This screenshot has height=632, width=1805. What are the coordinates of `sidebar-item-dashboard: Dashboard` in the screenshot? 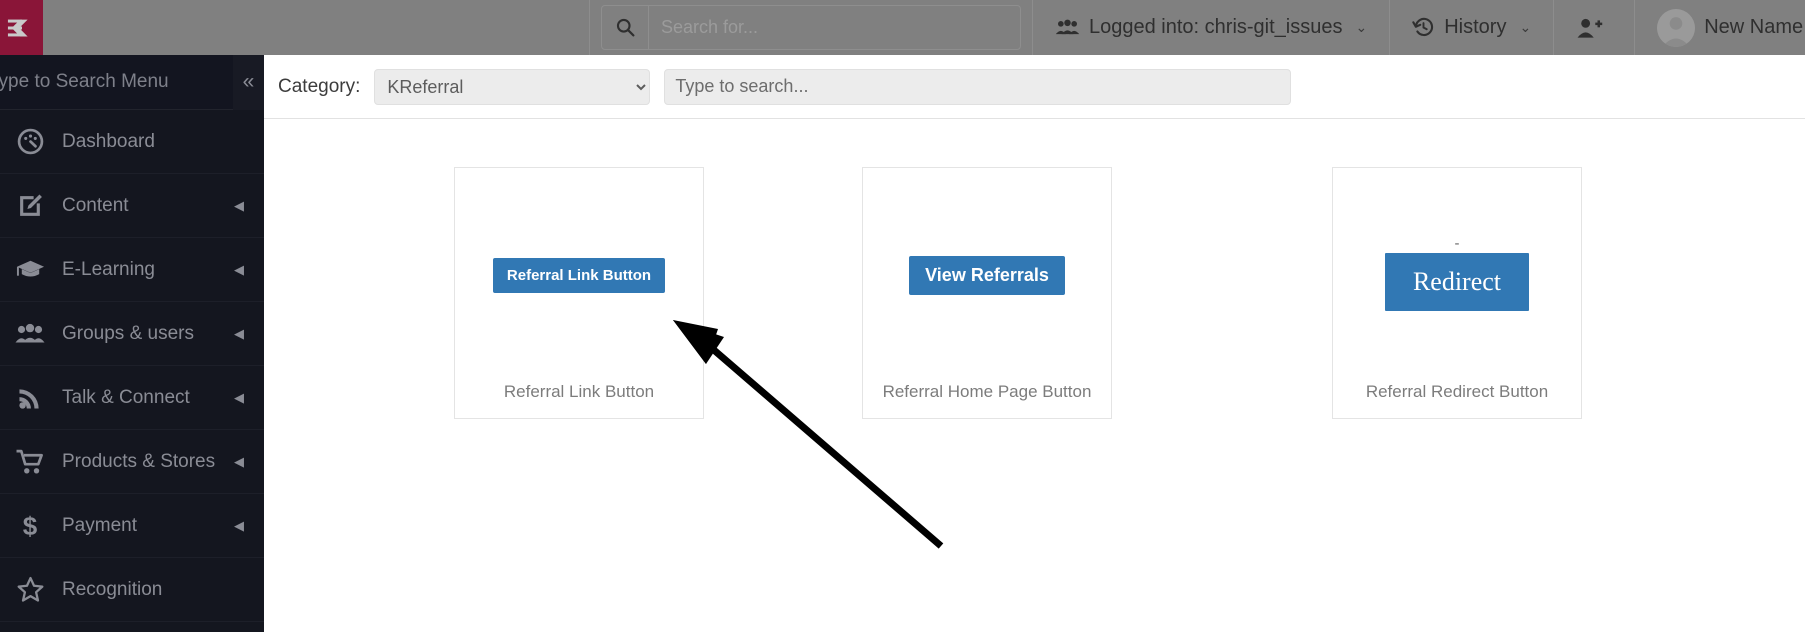 It's located at (132, 142).